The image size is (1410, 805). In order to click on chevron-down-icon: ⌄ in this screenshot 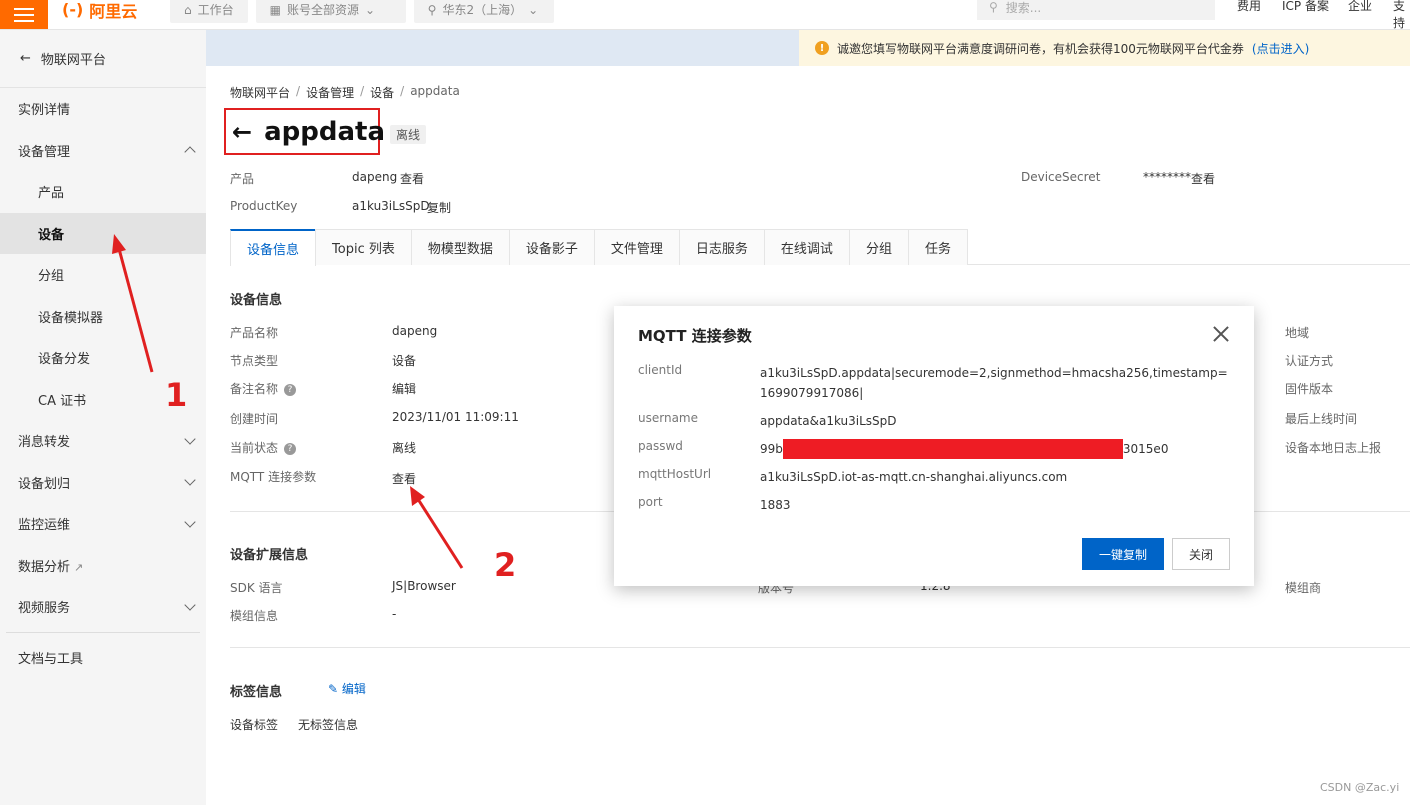, I will do `click(533, 9)`.